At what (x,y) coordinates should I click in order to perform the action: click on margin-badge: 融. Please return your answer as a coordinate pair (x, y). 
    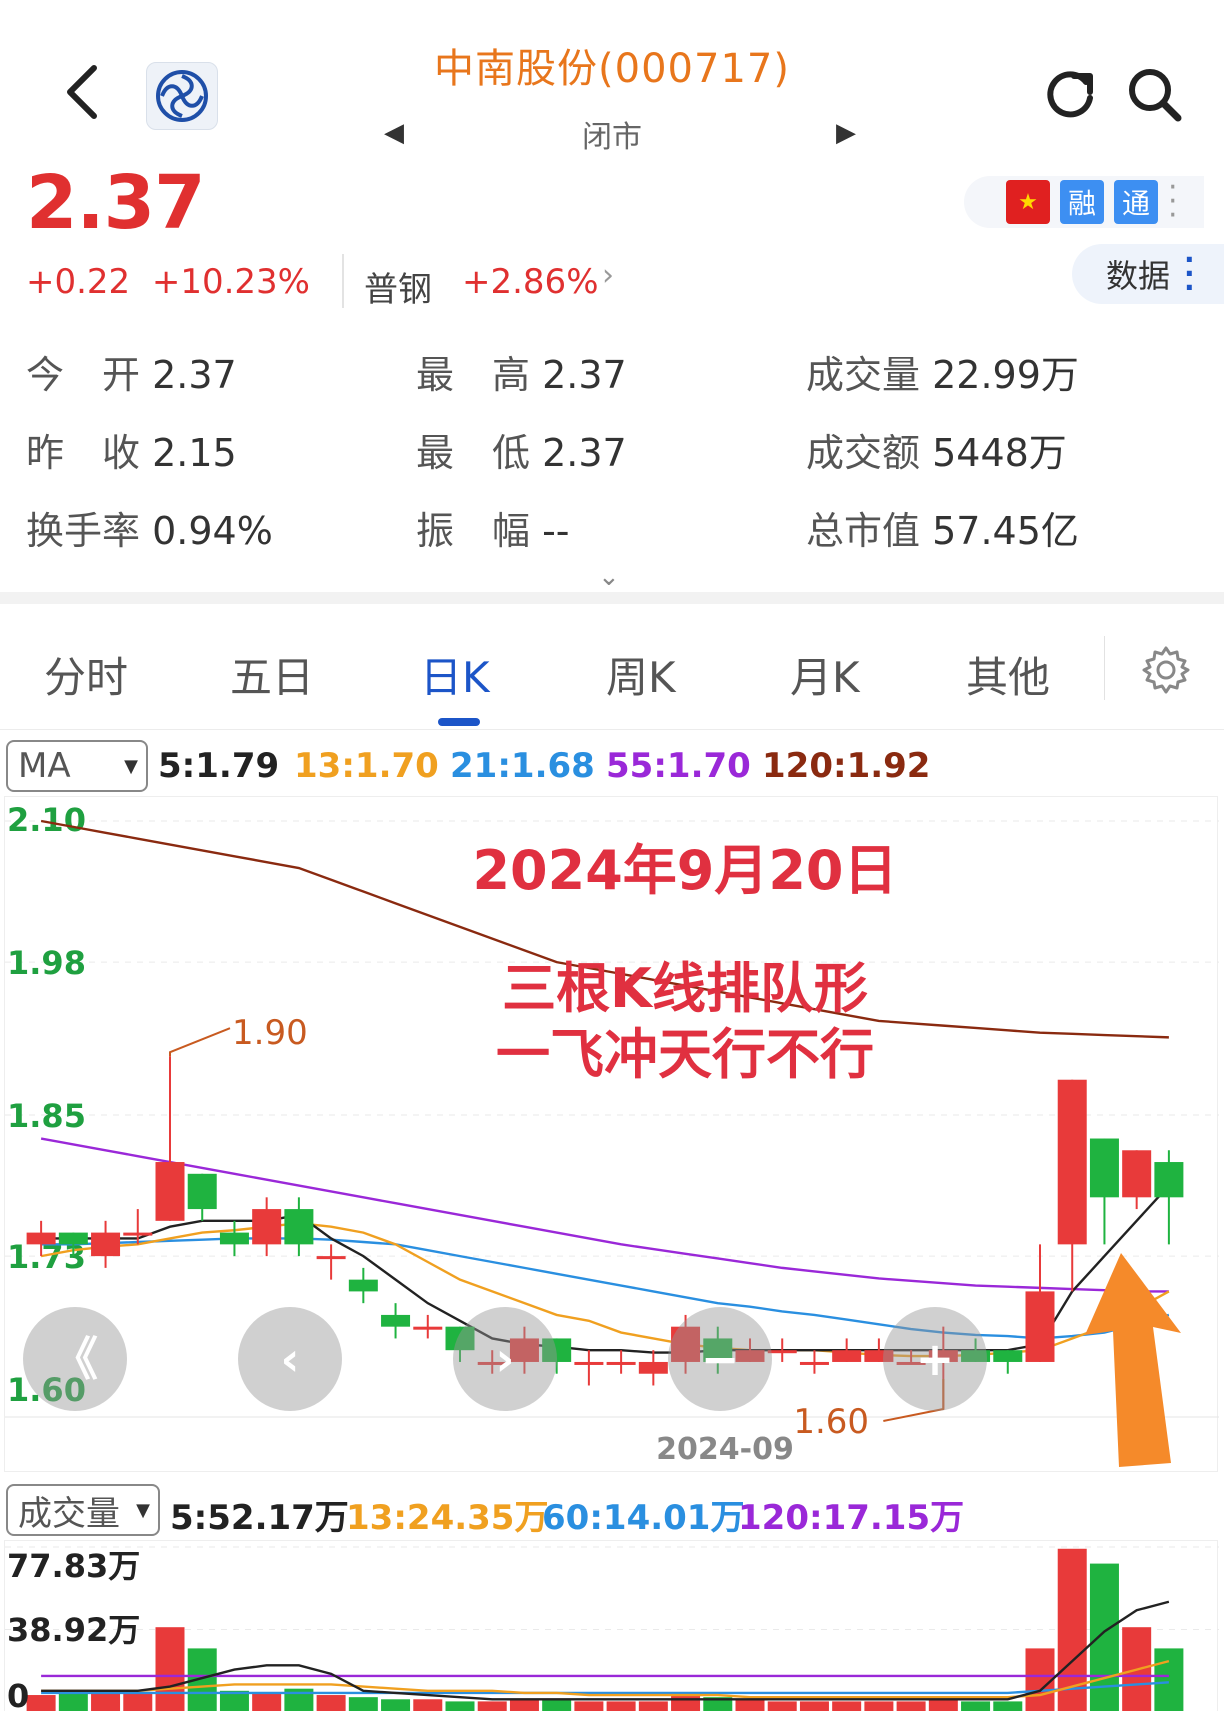
    Looking at the image, I should click on (1082, 202).